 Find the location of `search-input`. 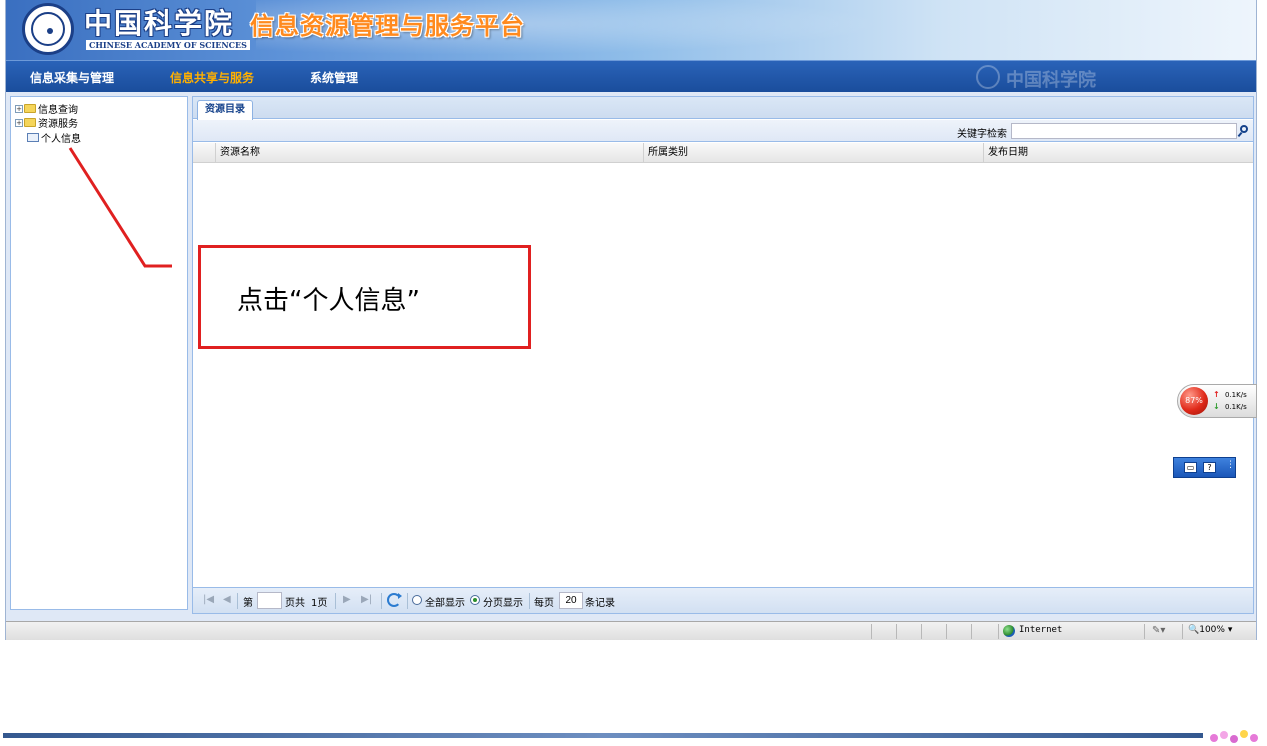

search-input is located at coordinates (1124, 131).